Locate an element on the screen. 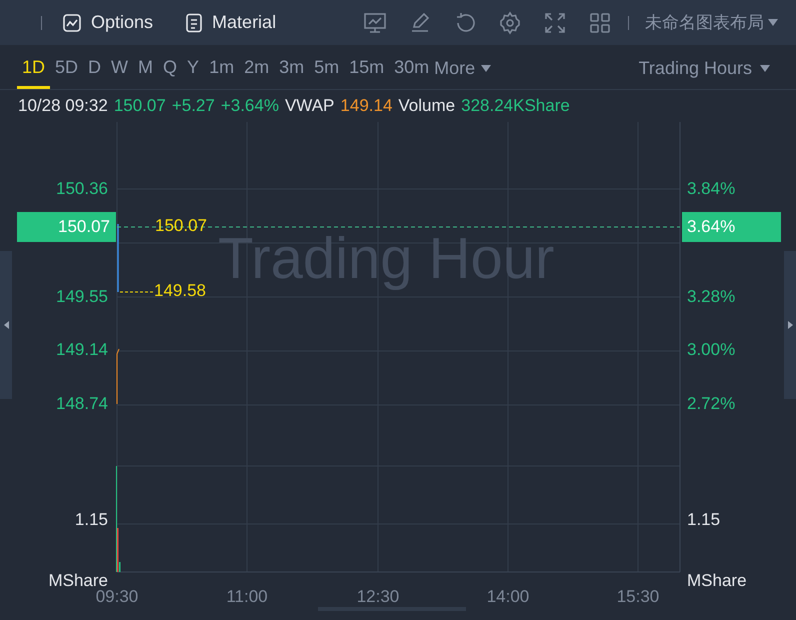 The height and width of the screenshot is (620, 796). timeframe-tab: D is located at coordinates (94, 67).